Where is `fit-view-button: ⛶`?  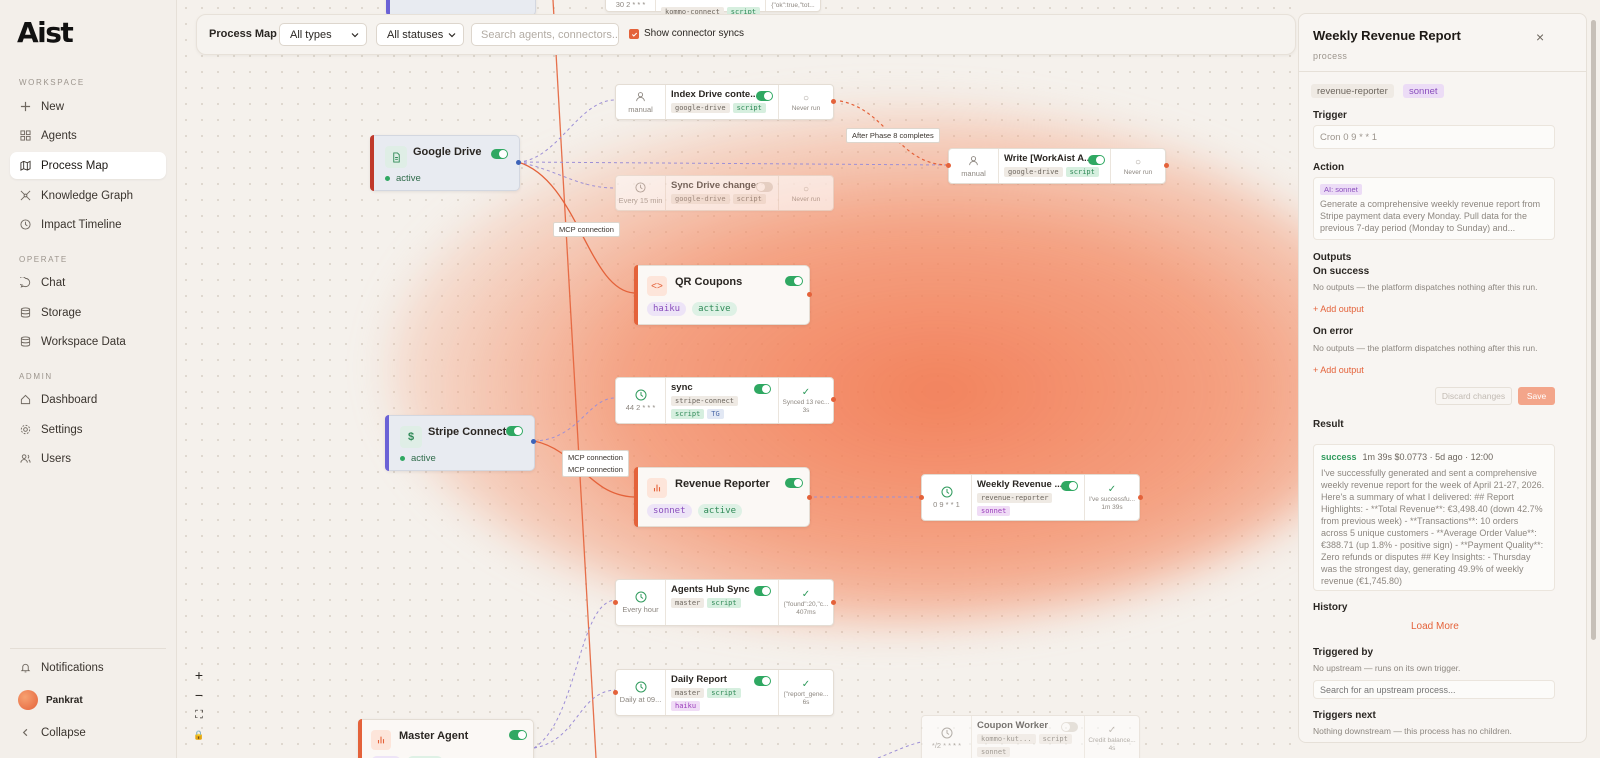
fit-view-button: ⛶ is located at coordinates (199, 715).